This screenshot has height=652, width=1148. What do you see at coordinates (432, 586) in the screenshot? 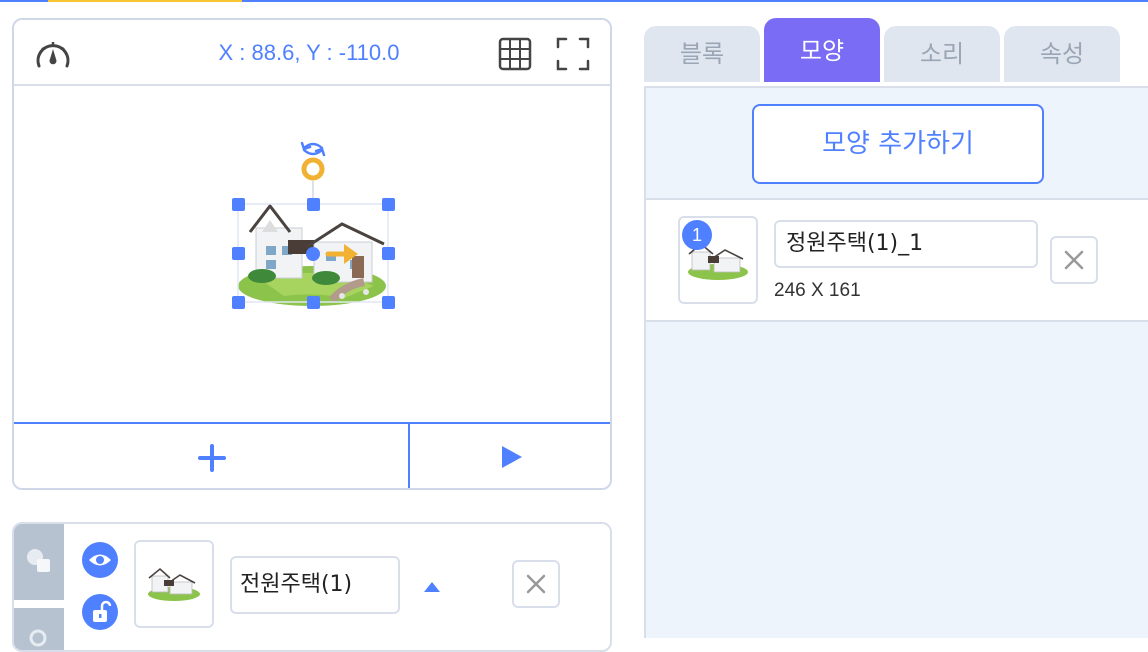
I see `up-arrow-icon` at bounding box center [432, 586].